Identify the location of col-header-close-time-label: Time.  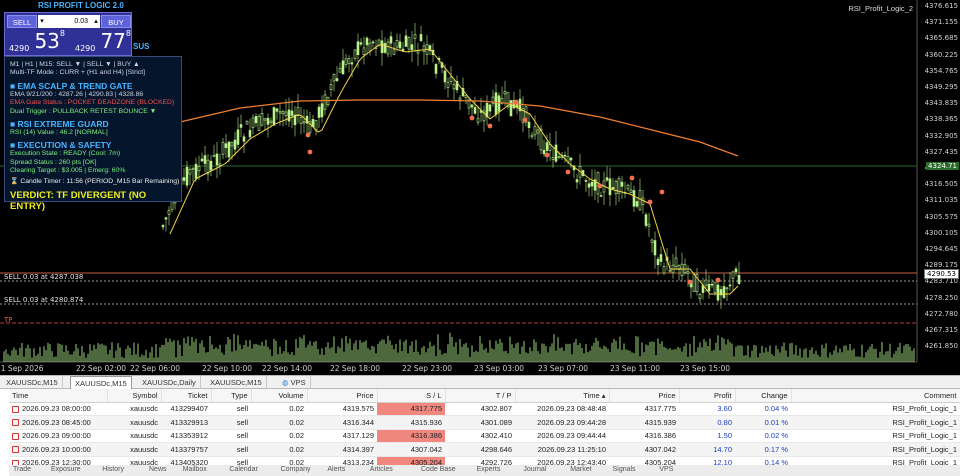
(591, 395).